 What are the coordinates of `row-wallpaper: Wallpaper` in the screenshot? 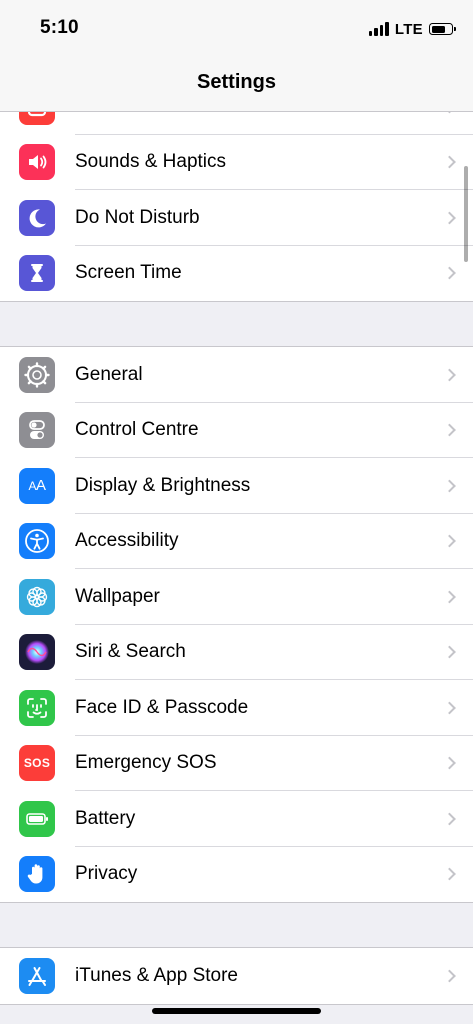 It's located at (236, 597).